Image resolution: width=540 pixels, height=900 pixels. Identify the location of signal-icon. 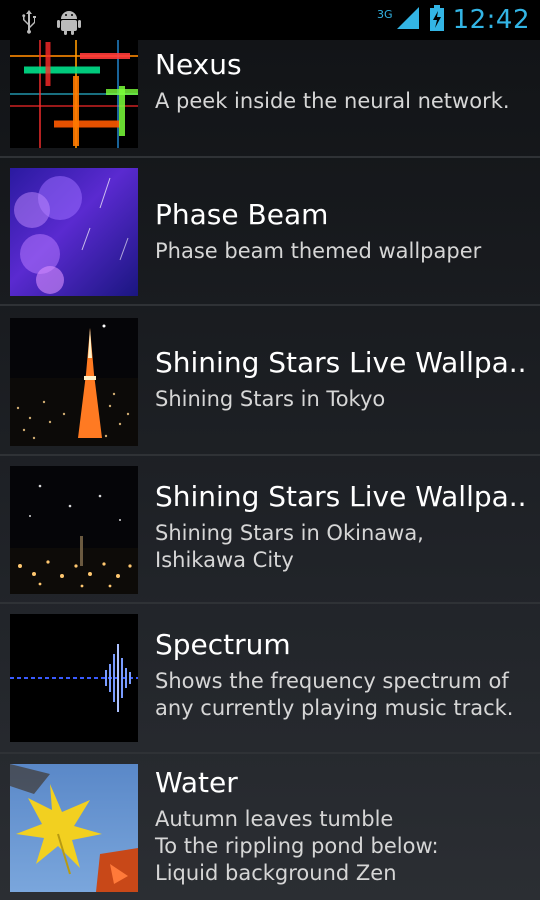
(408, 20).